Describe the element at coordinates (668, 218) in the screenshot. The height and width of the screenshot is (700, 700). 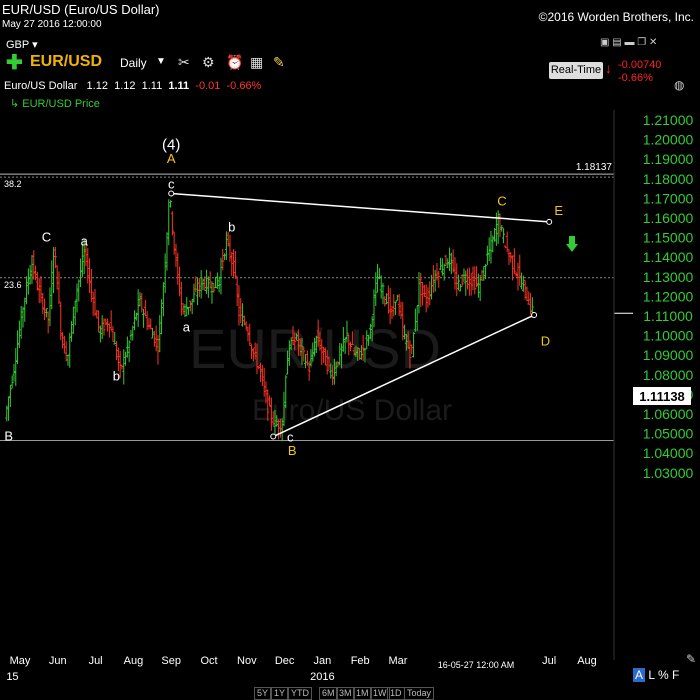
I see `y-tick-label: 1.16000` at that location.